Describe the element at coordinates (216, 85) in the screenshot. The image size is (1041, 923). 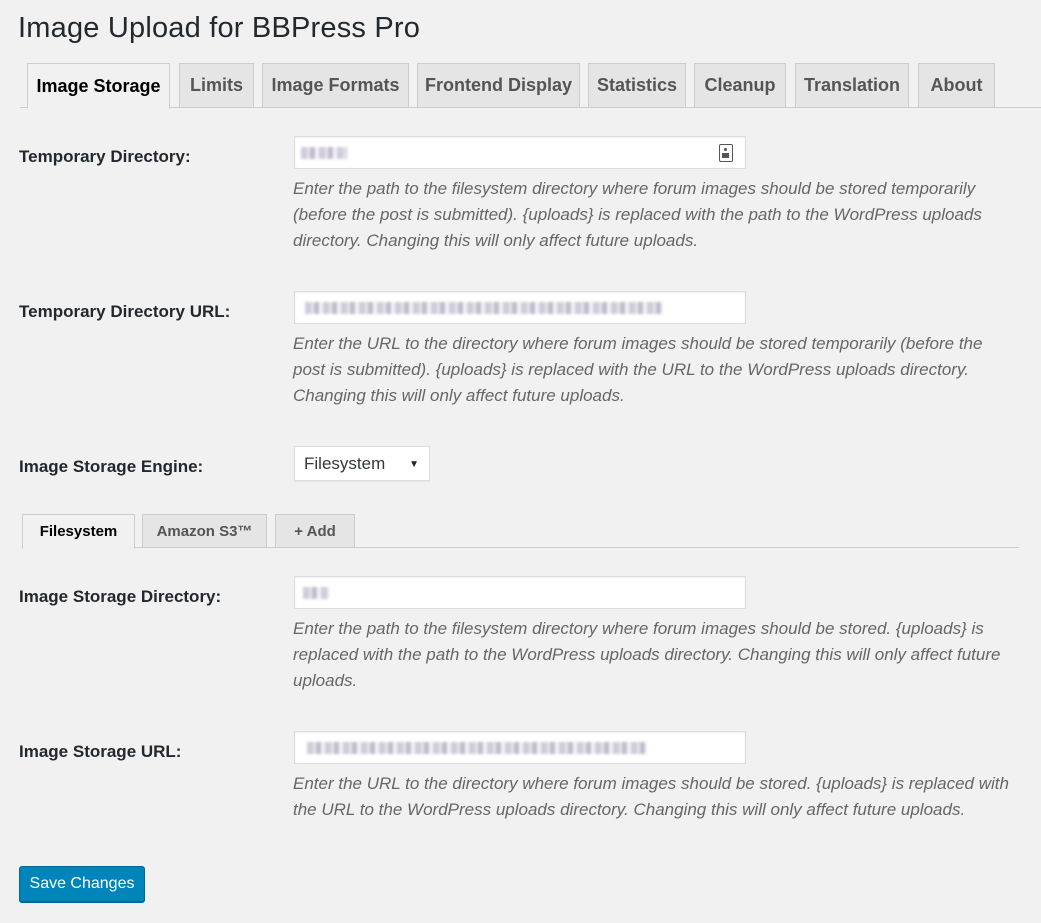
I see `tab-limits: Limits` at that location.